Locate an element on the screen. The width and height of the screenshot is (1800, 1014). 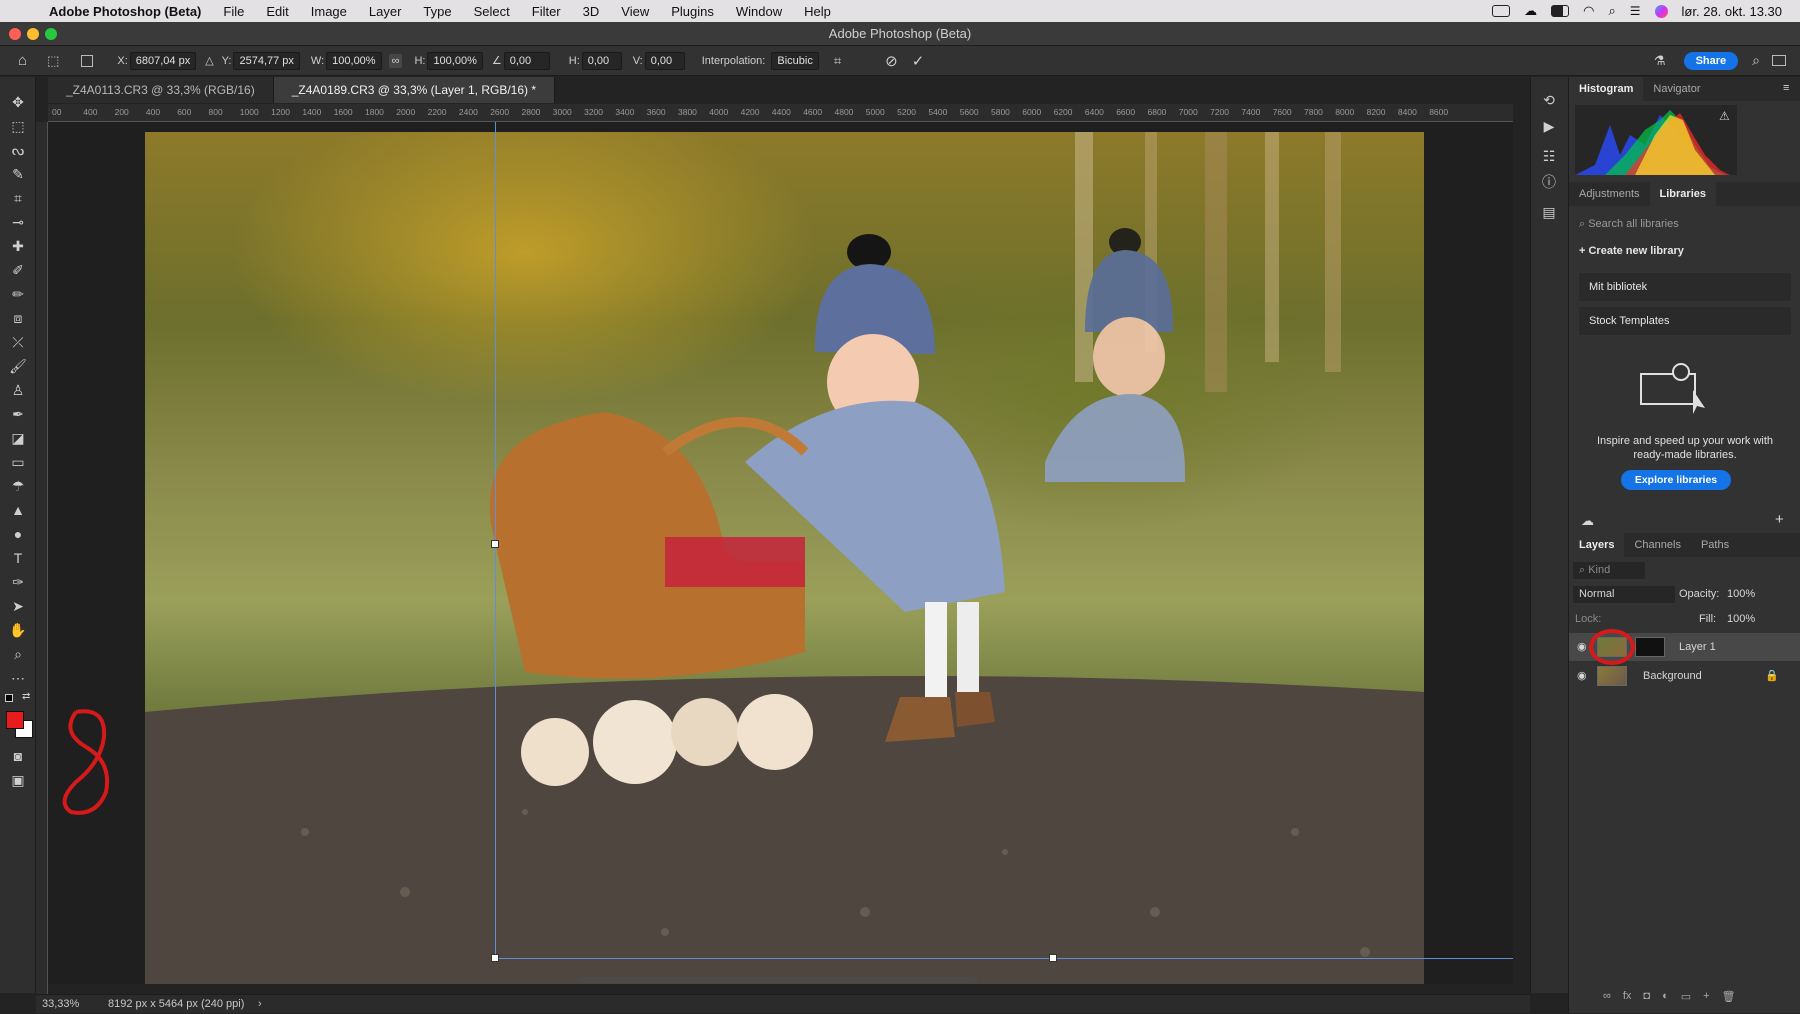
canvas-horizontal-scrollbar is located at coordinates (778, 980).